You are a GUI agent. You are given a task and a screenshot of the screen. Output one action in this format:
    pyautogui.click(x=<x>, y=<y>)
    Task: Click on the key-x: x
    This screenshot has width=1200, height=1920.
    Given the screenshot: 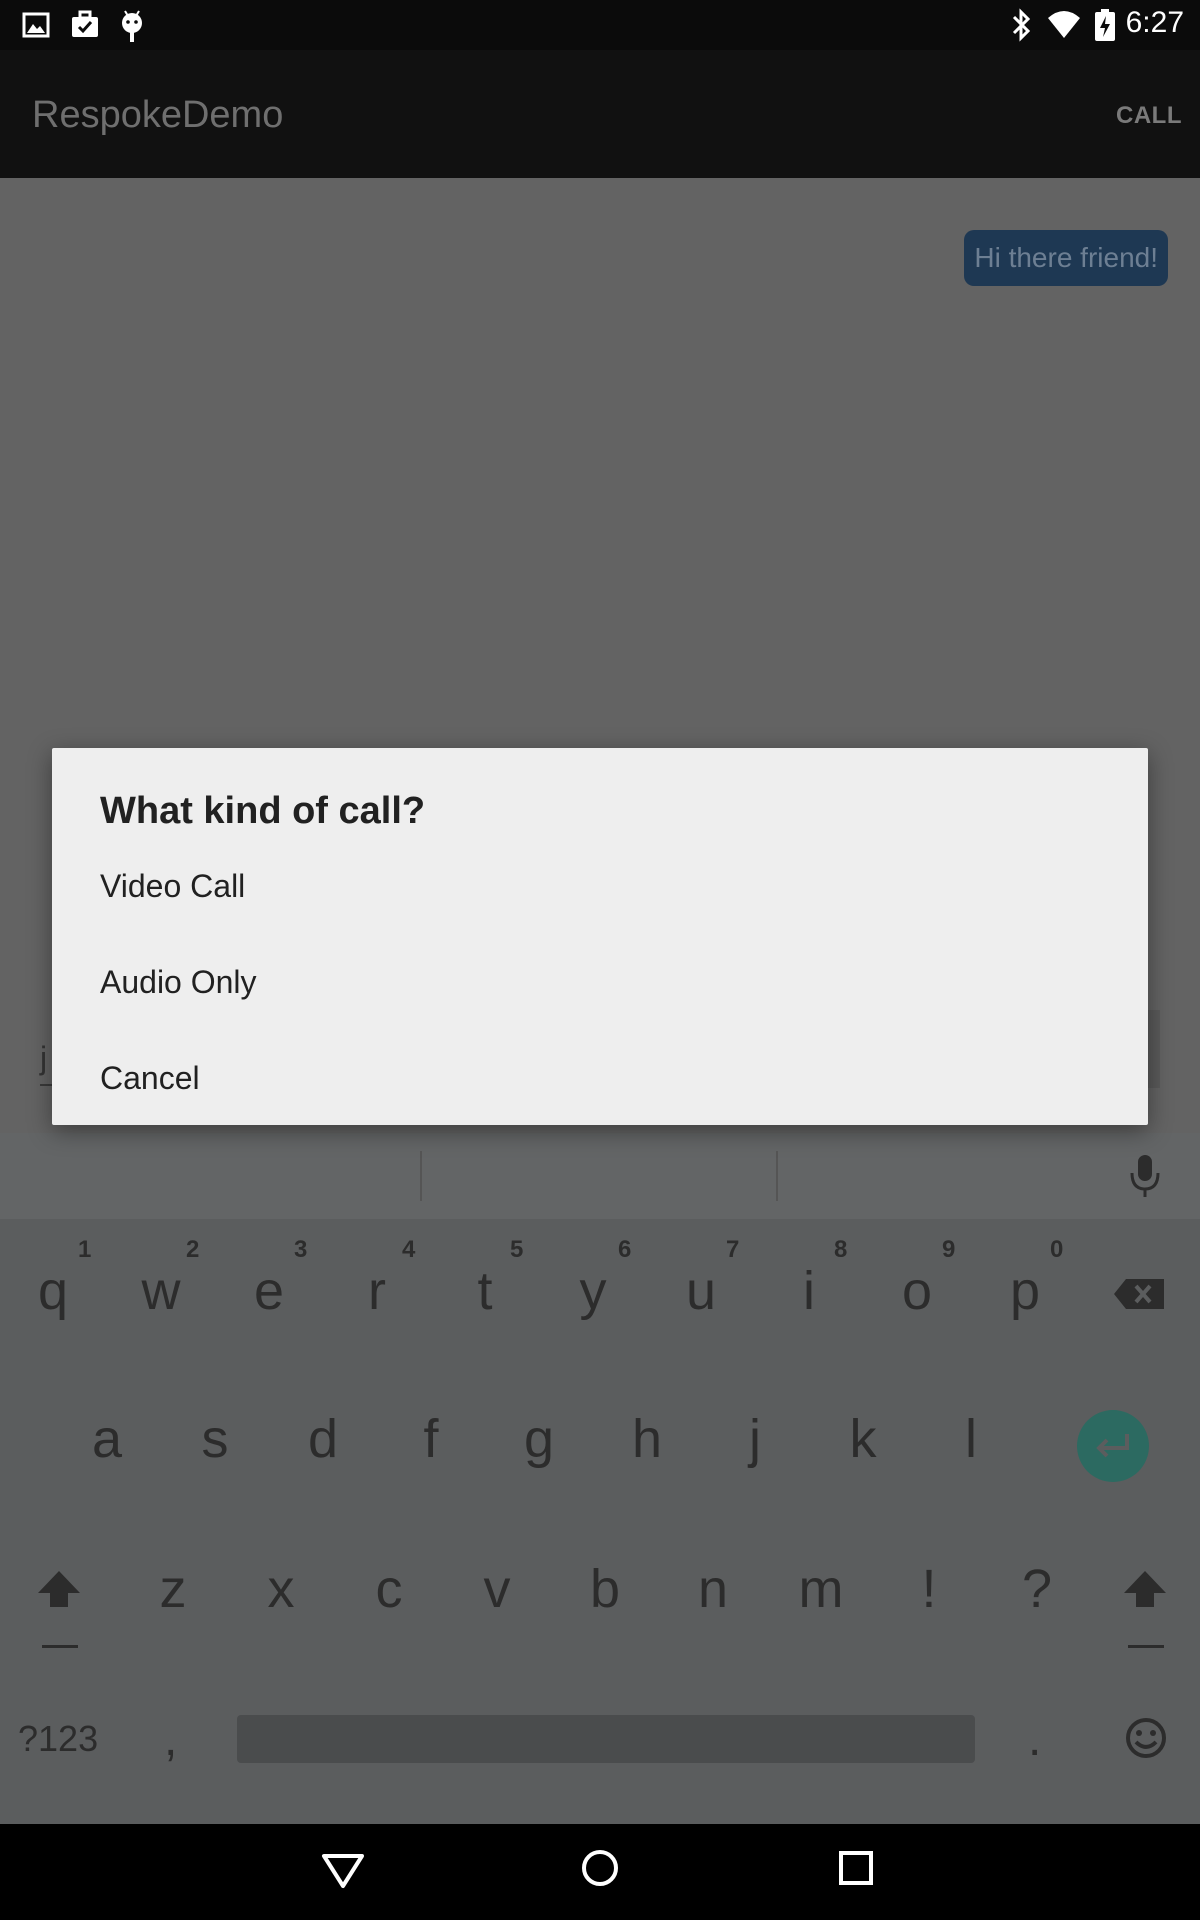 What is the action you would take?
    pyautogui.click(x=281, y=1589)
    